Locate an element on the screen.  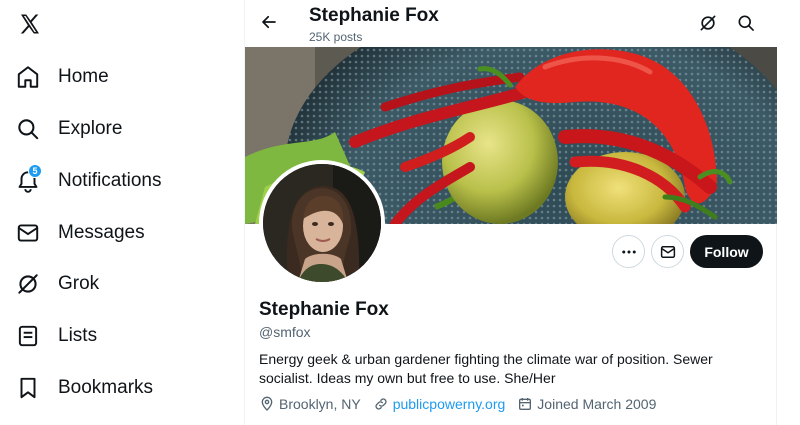
back-button is located at coordinates (269, 22).